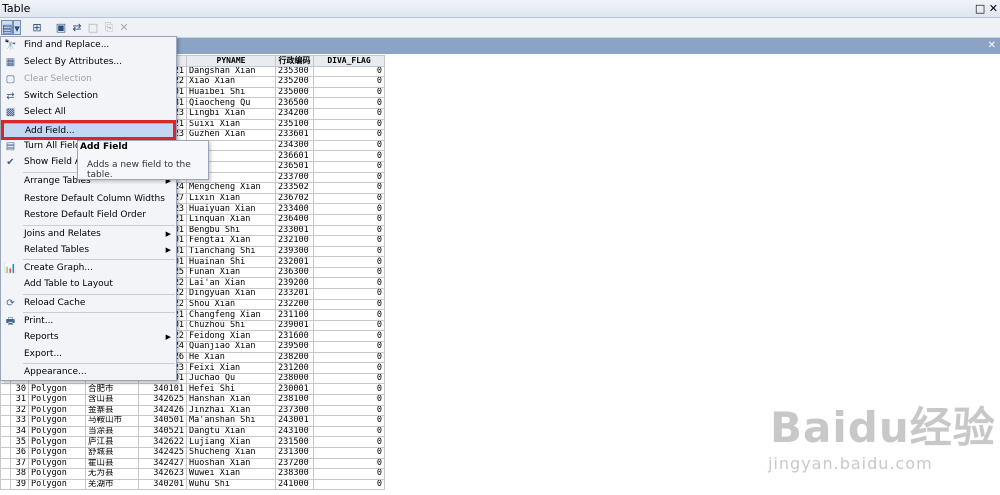  I want to click on add-field-tooltip: Add Field Adds a new field to the table., so click(143, 160).